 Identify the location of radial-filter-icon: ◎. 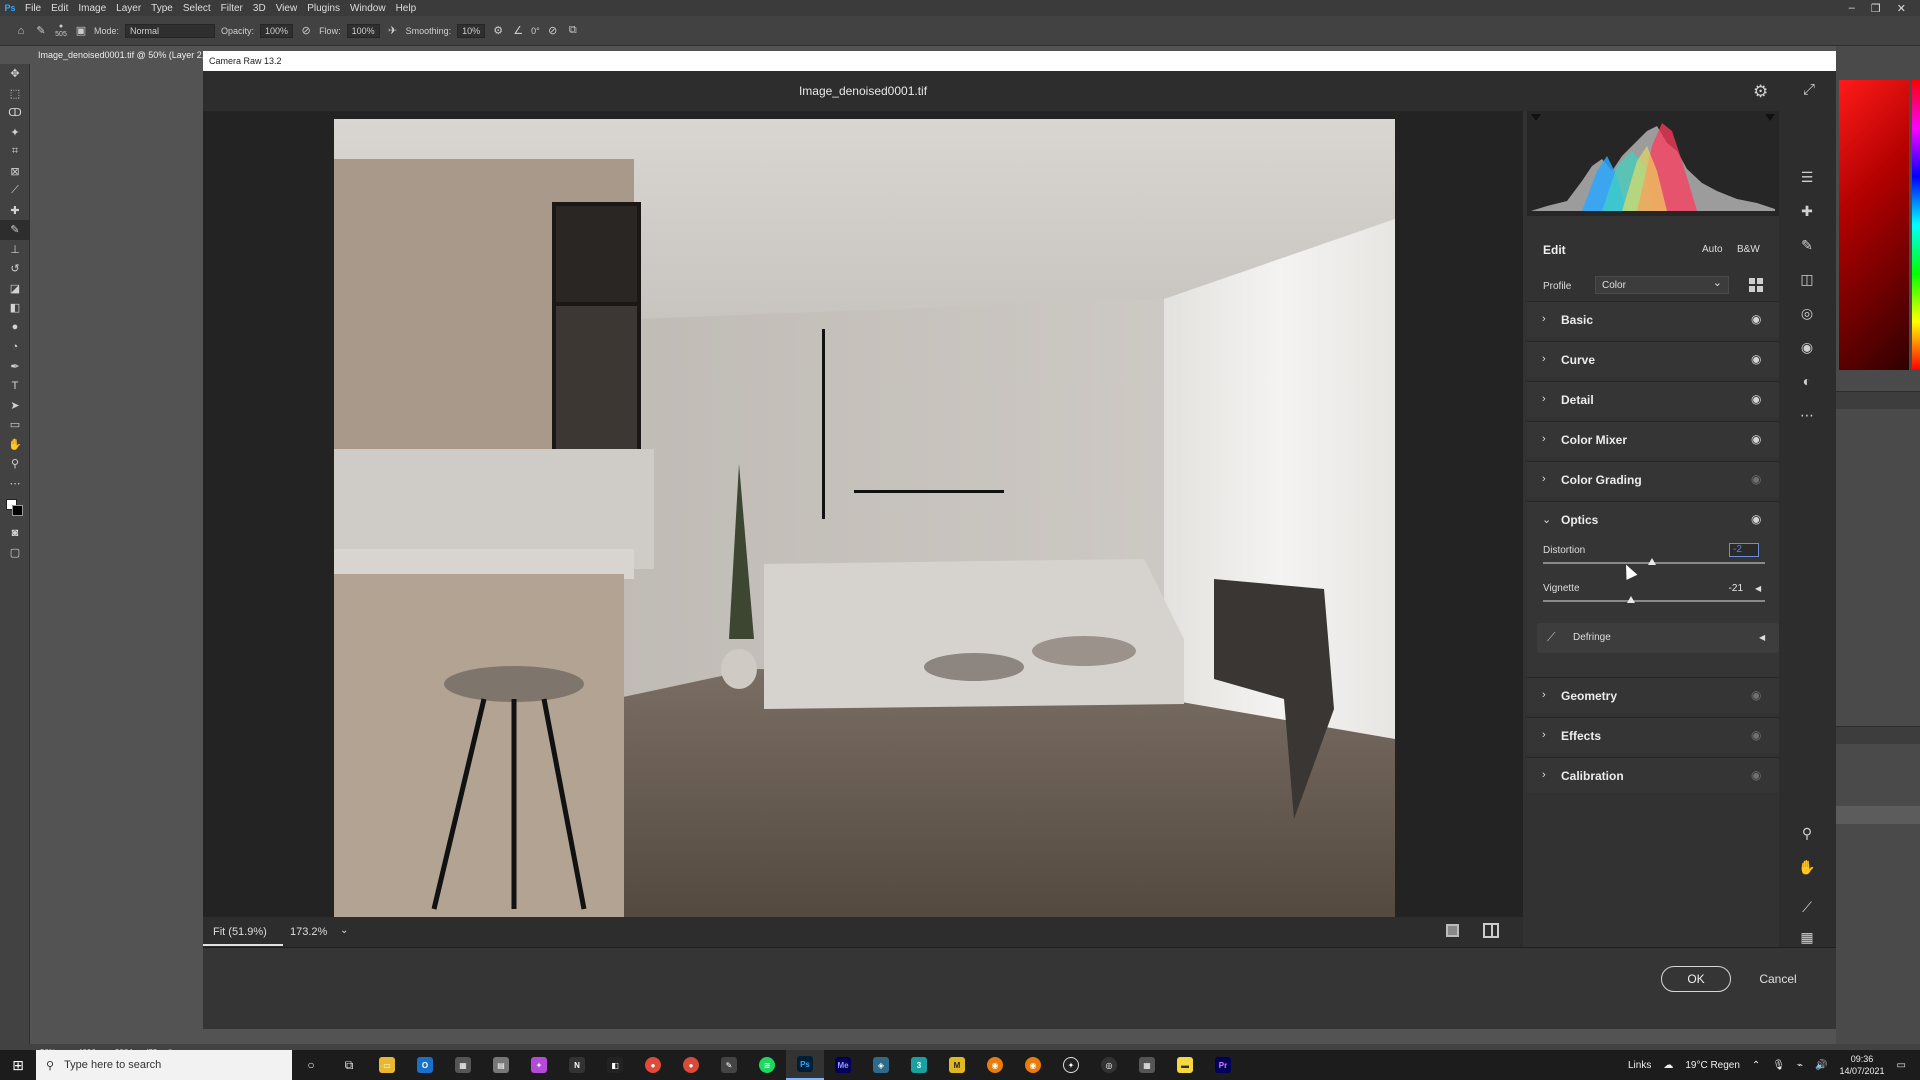
(1807, 313).